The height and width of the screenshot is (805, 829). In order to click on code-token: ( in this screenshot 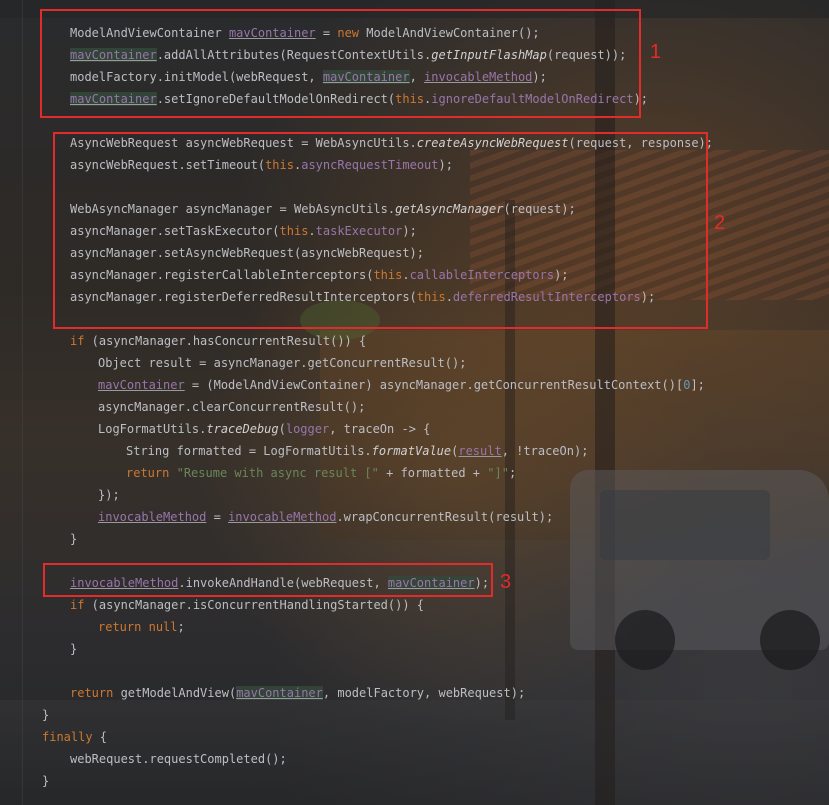, I will do `click(282, 429)`.